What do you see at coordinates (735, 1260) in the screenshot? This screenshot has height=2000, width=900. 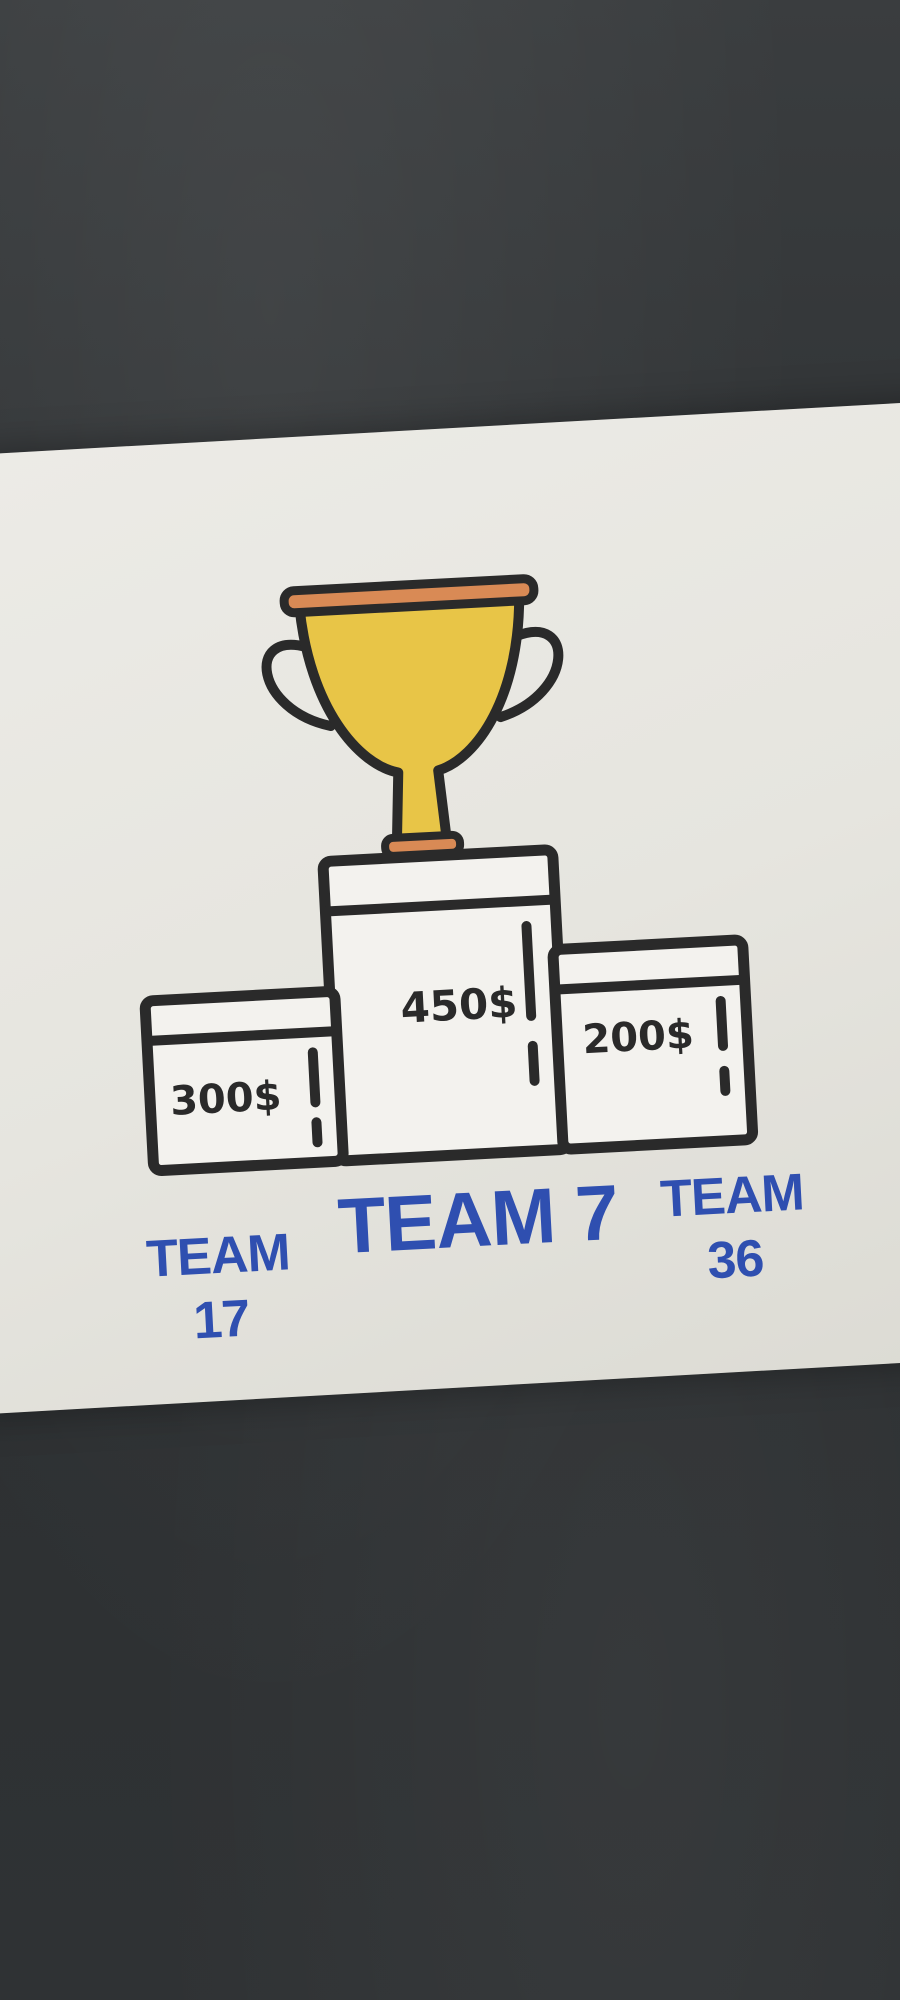 I see `team-label-third-line2: 36` at bounding box center [735, 1260].